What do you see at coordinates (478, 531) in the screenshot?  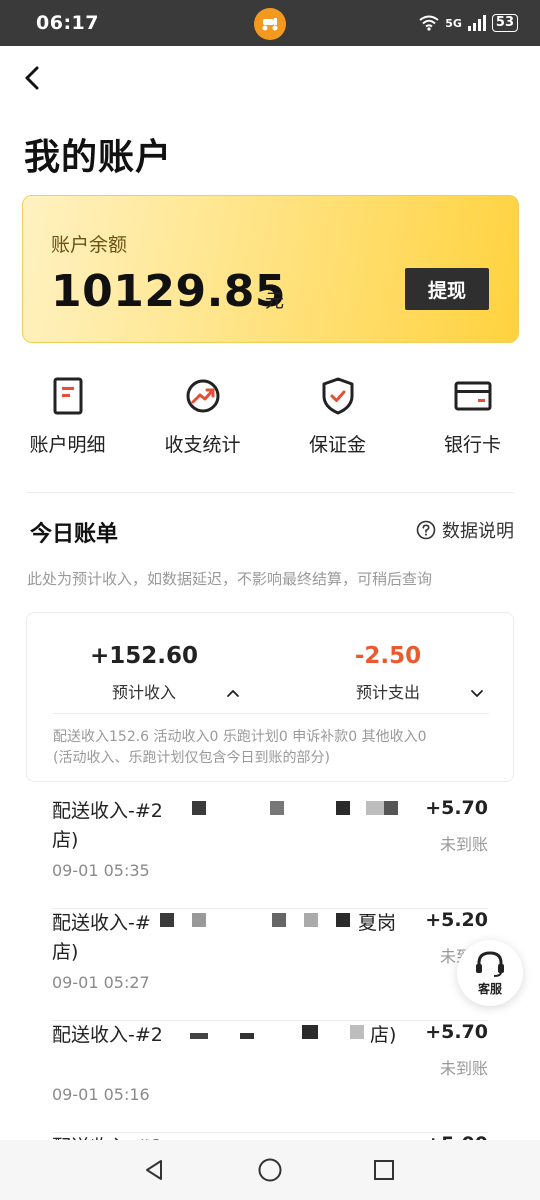 I see `data-explain-label: 数据说明` at bounding box center [478, 531].